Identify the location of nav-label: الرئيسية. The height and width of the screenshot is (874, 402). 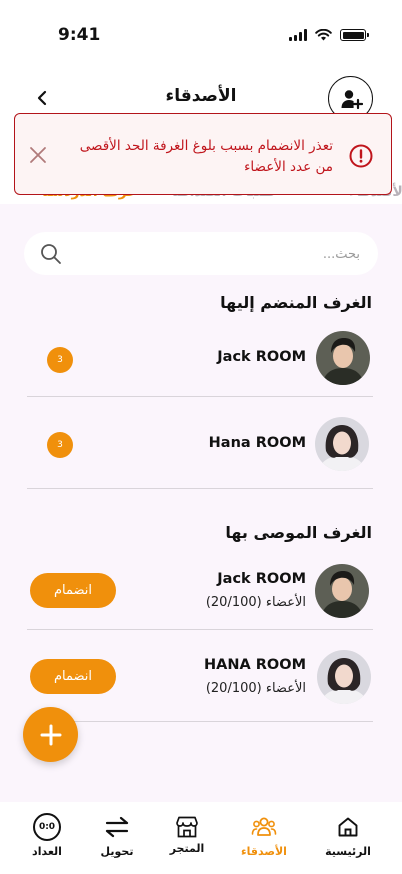
(348, 851).